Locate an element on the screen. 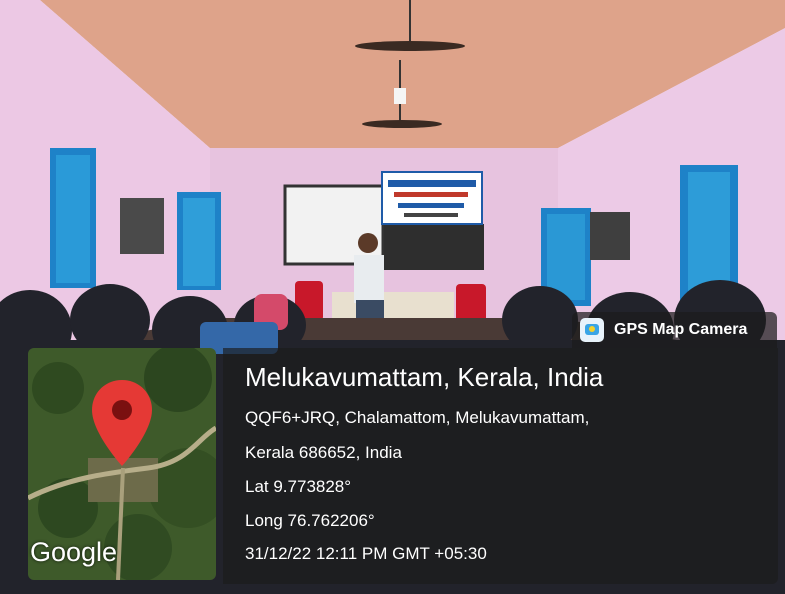  blackboard is located at coordinates (434, 247).